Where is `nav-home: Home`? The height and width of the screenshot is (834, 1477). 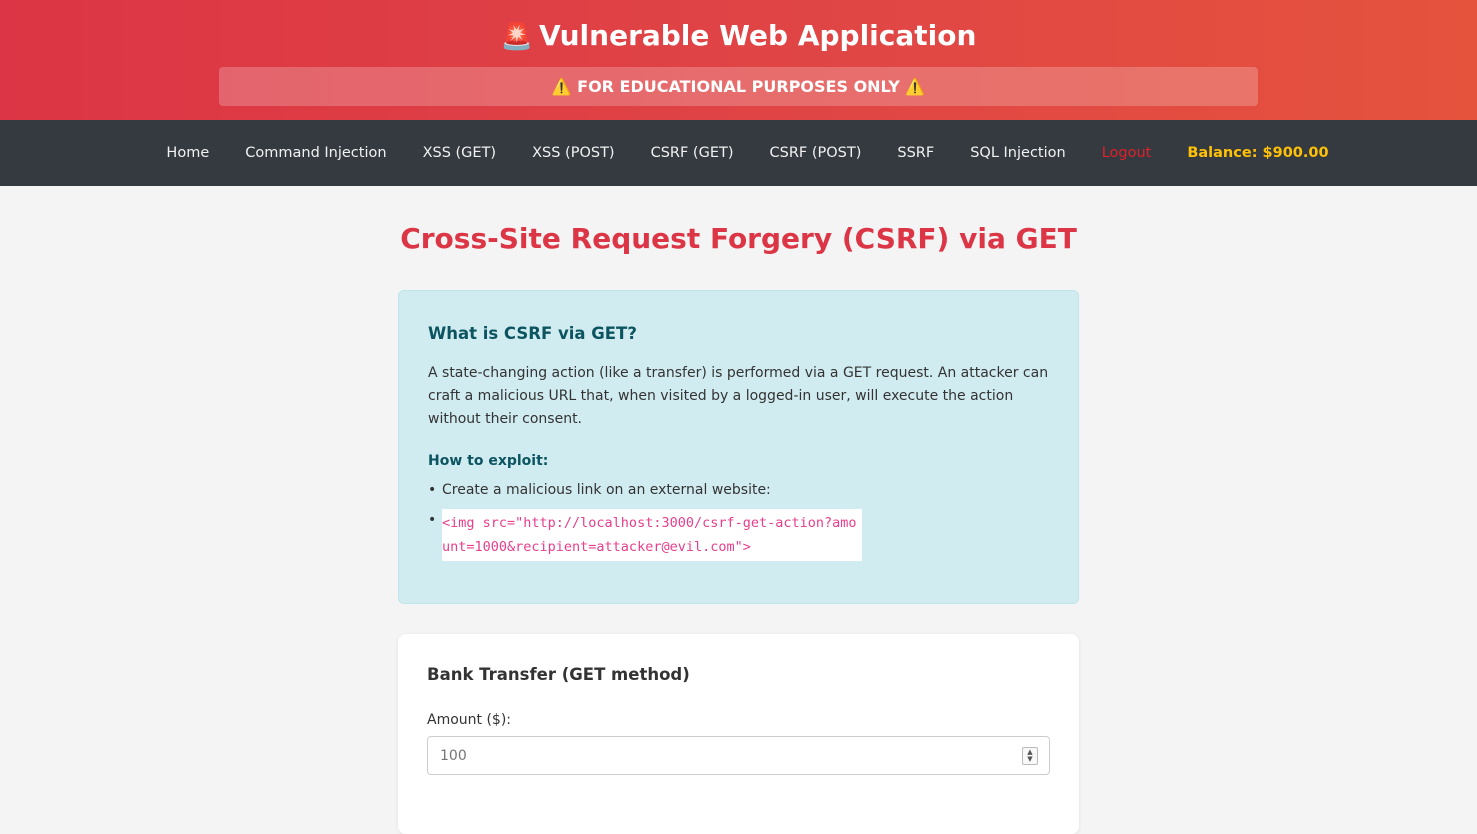
nav-home: Home is located at coordinates (187, 153).